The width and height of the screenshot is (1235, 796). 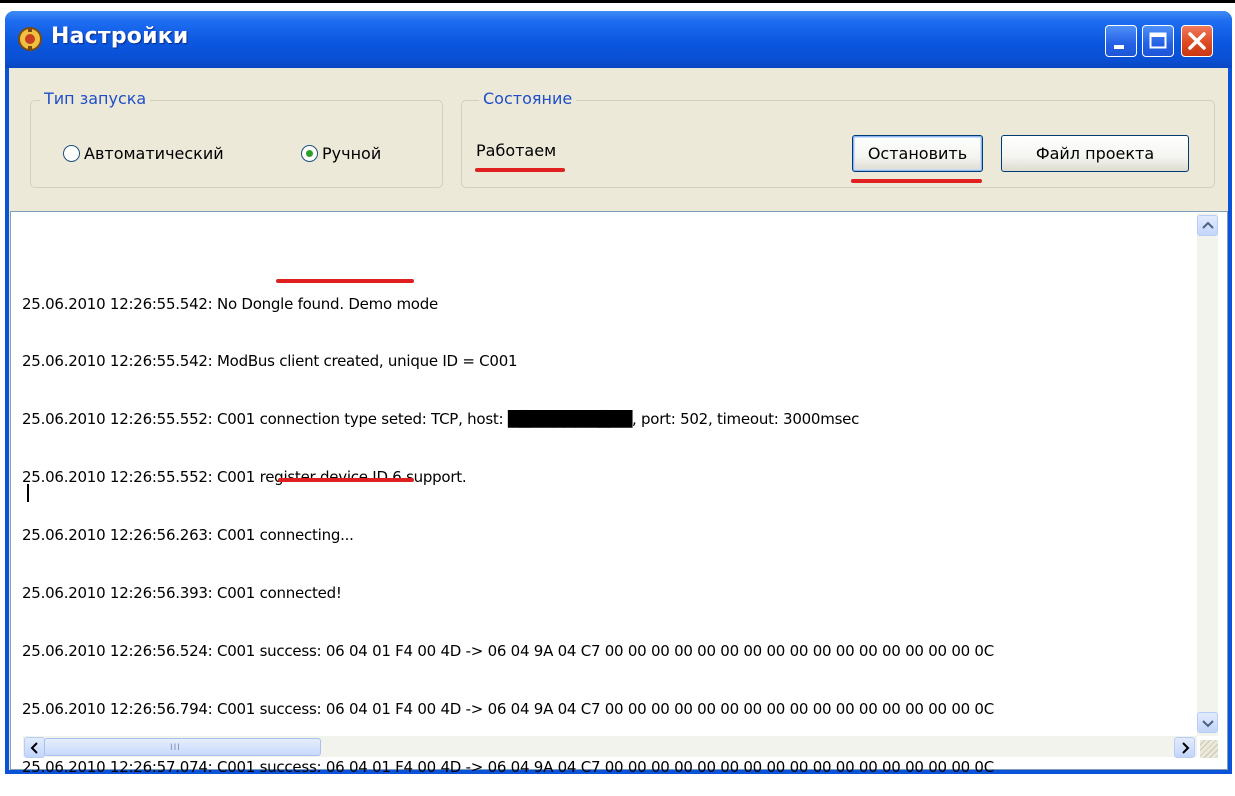 I want to click on chevron-down-icon, so click(x=1208, y=724).